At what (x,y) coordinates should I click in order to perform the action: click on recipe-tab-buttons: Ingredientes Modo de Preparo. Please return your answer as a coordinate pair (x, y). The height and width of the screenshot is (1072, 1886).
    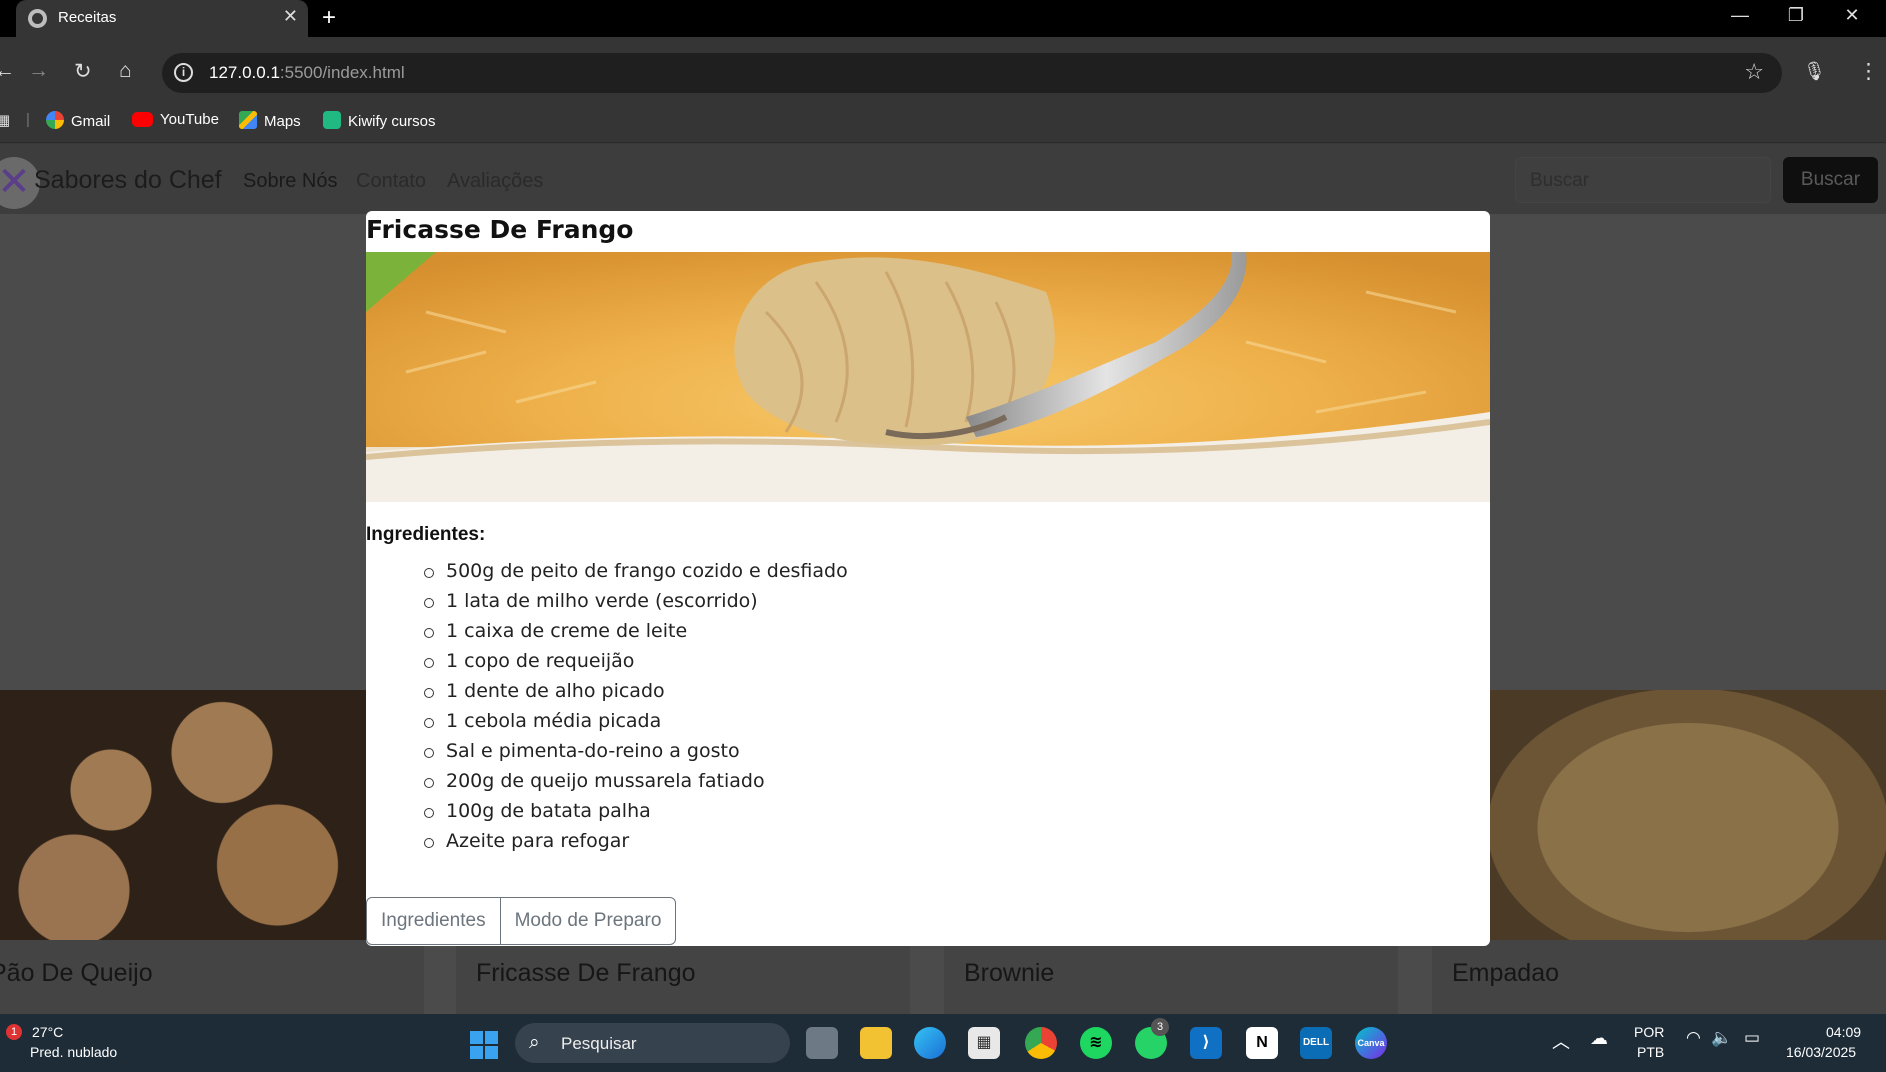
    Looking at the image, I should click on (521, 921).